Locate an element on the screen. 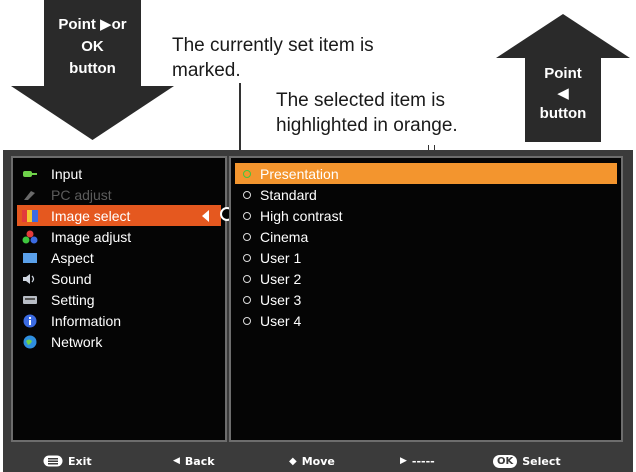  option-label: User 4 is located at coordinates (281, 320).